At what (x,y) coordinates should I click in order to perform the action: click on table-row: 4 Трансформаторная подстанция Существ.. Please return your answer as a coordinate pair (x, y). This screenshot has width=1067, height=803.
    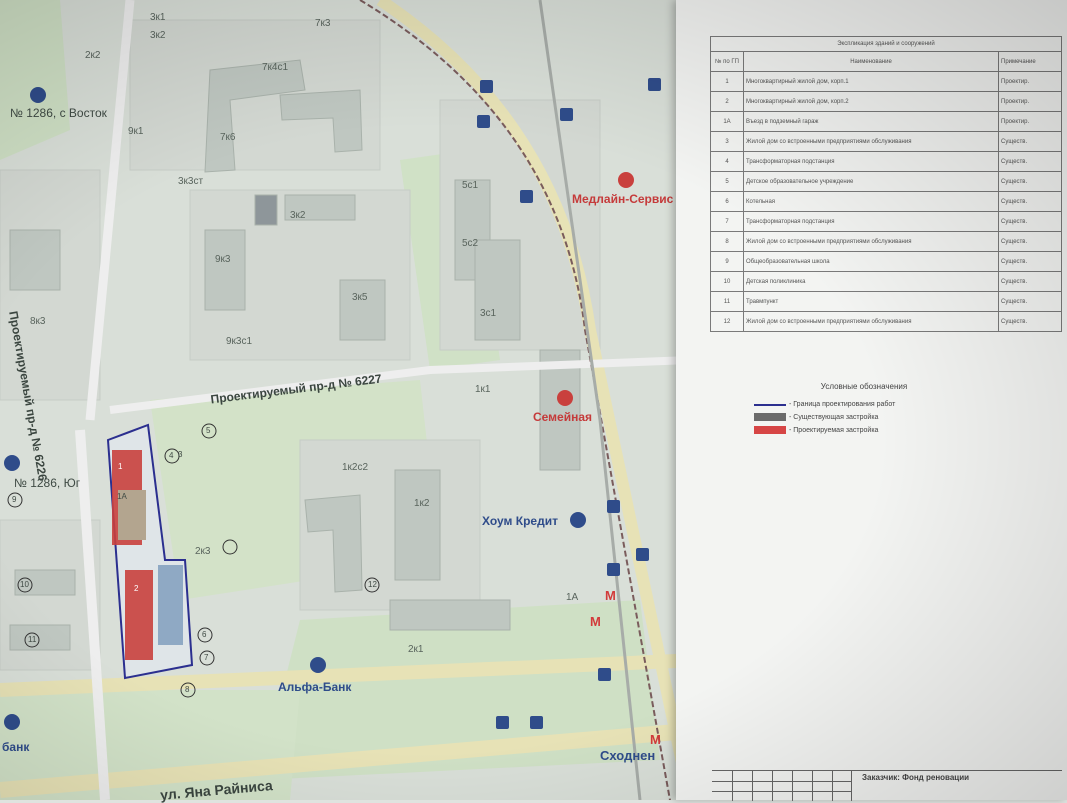
    Looking at the image, I should click on (886, 161).